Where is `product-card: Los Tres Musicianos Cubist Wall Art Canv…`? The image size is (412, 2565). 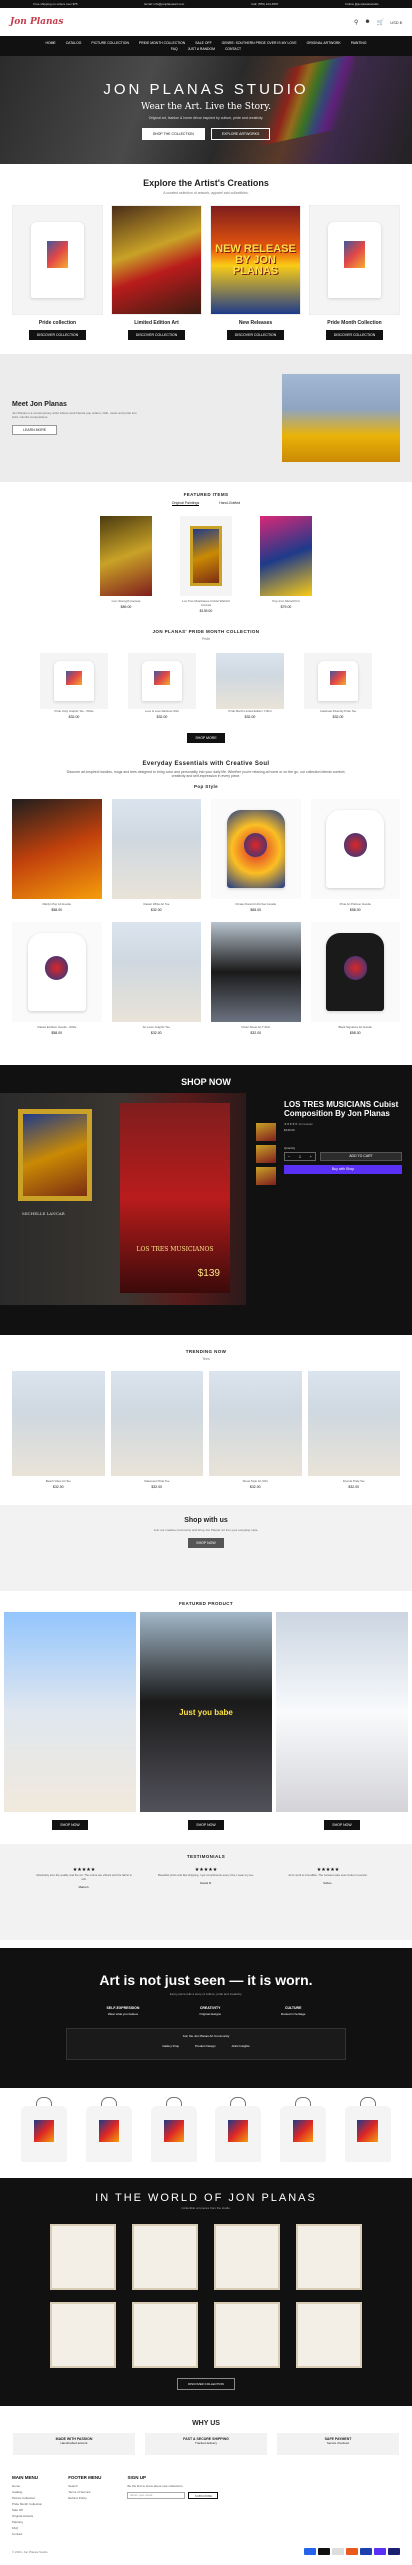 product-card: Los Tres Musicianos Cubist Wall Art Canv… is located at coordinates (206, 564).